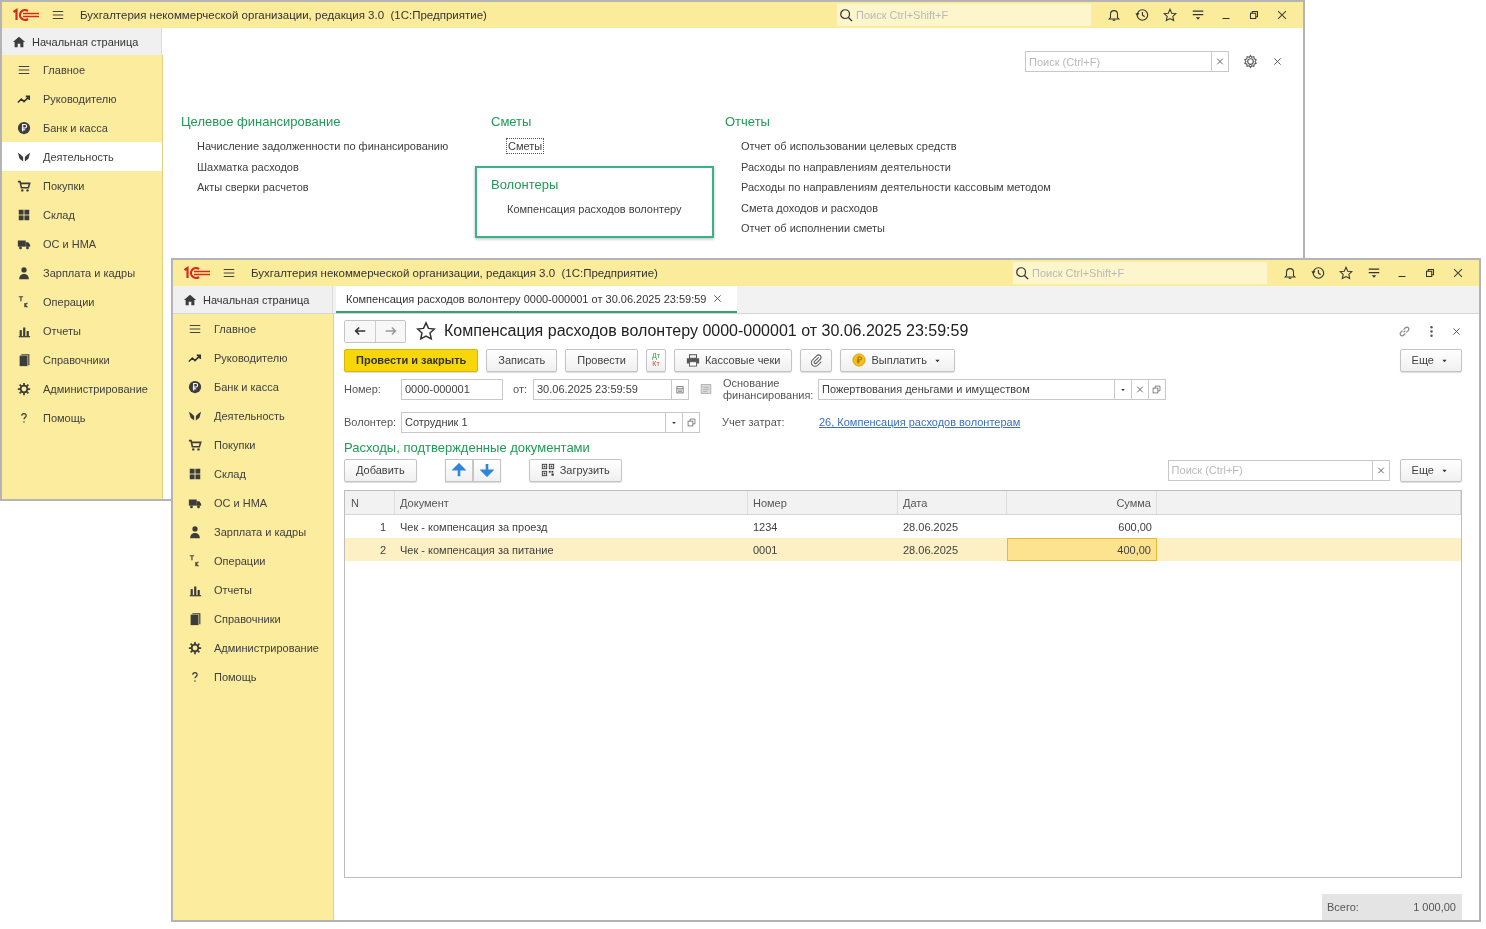 This screenshot has width=1486, height=929. What do you see at coordinates (323, 146) in the screenshot?
I see `nav-link: Начисление задолженности по финансированию` at bounding box center [323, 146].